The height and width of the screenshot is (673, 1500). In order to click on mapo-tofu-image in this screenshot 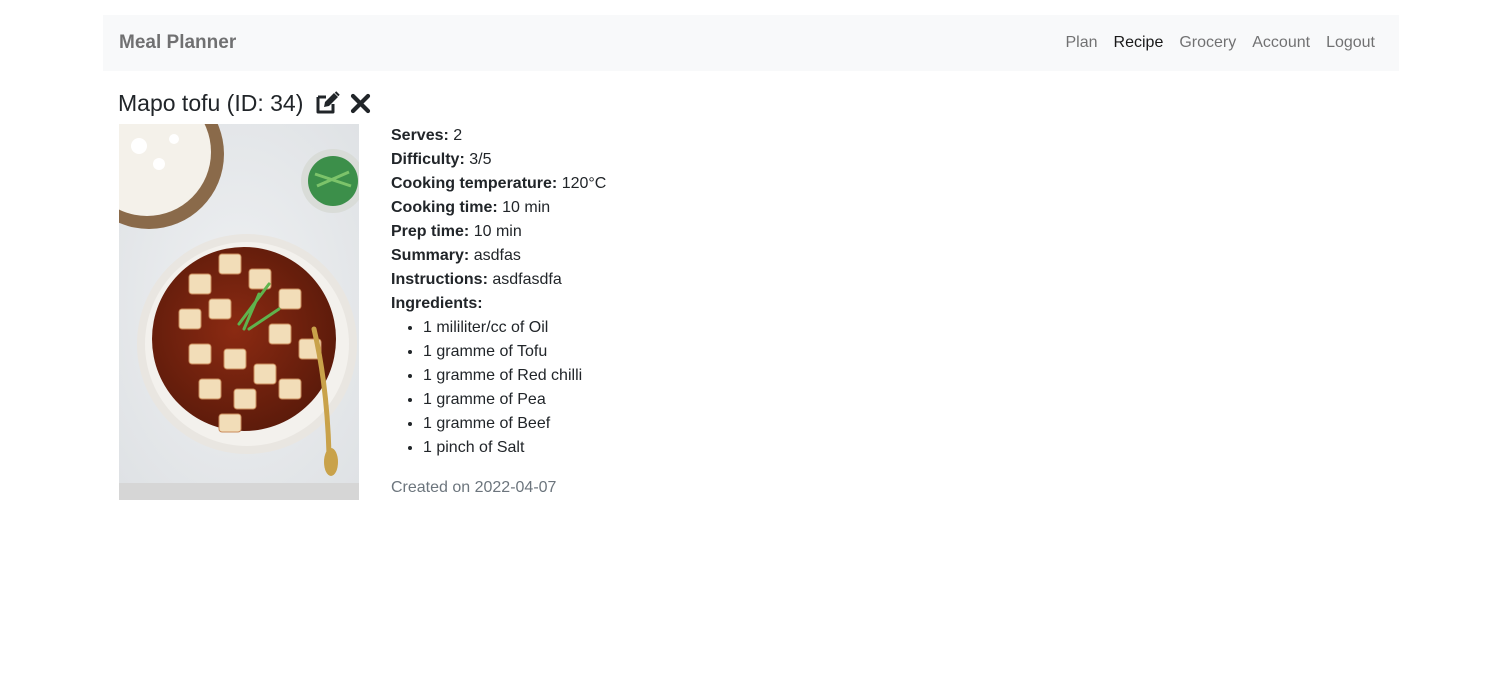, I will do `click(239, 303)`.